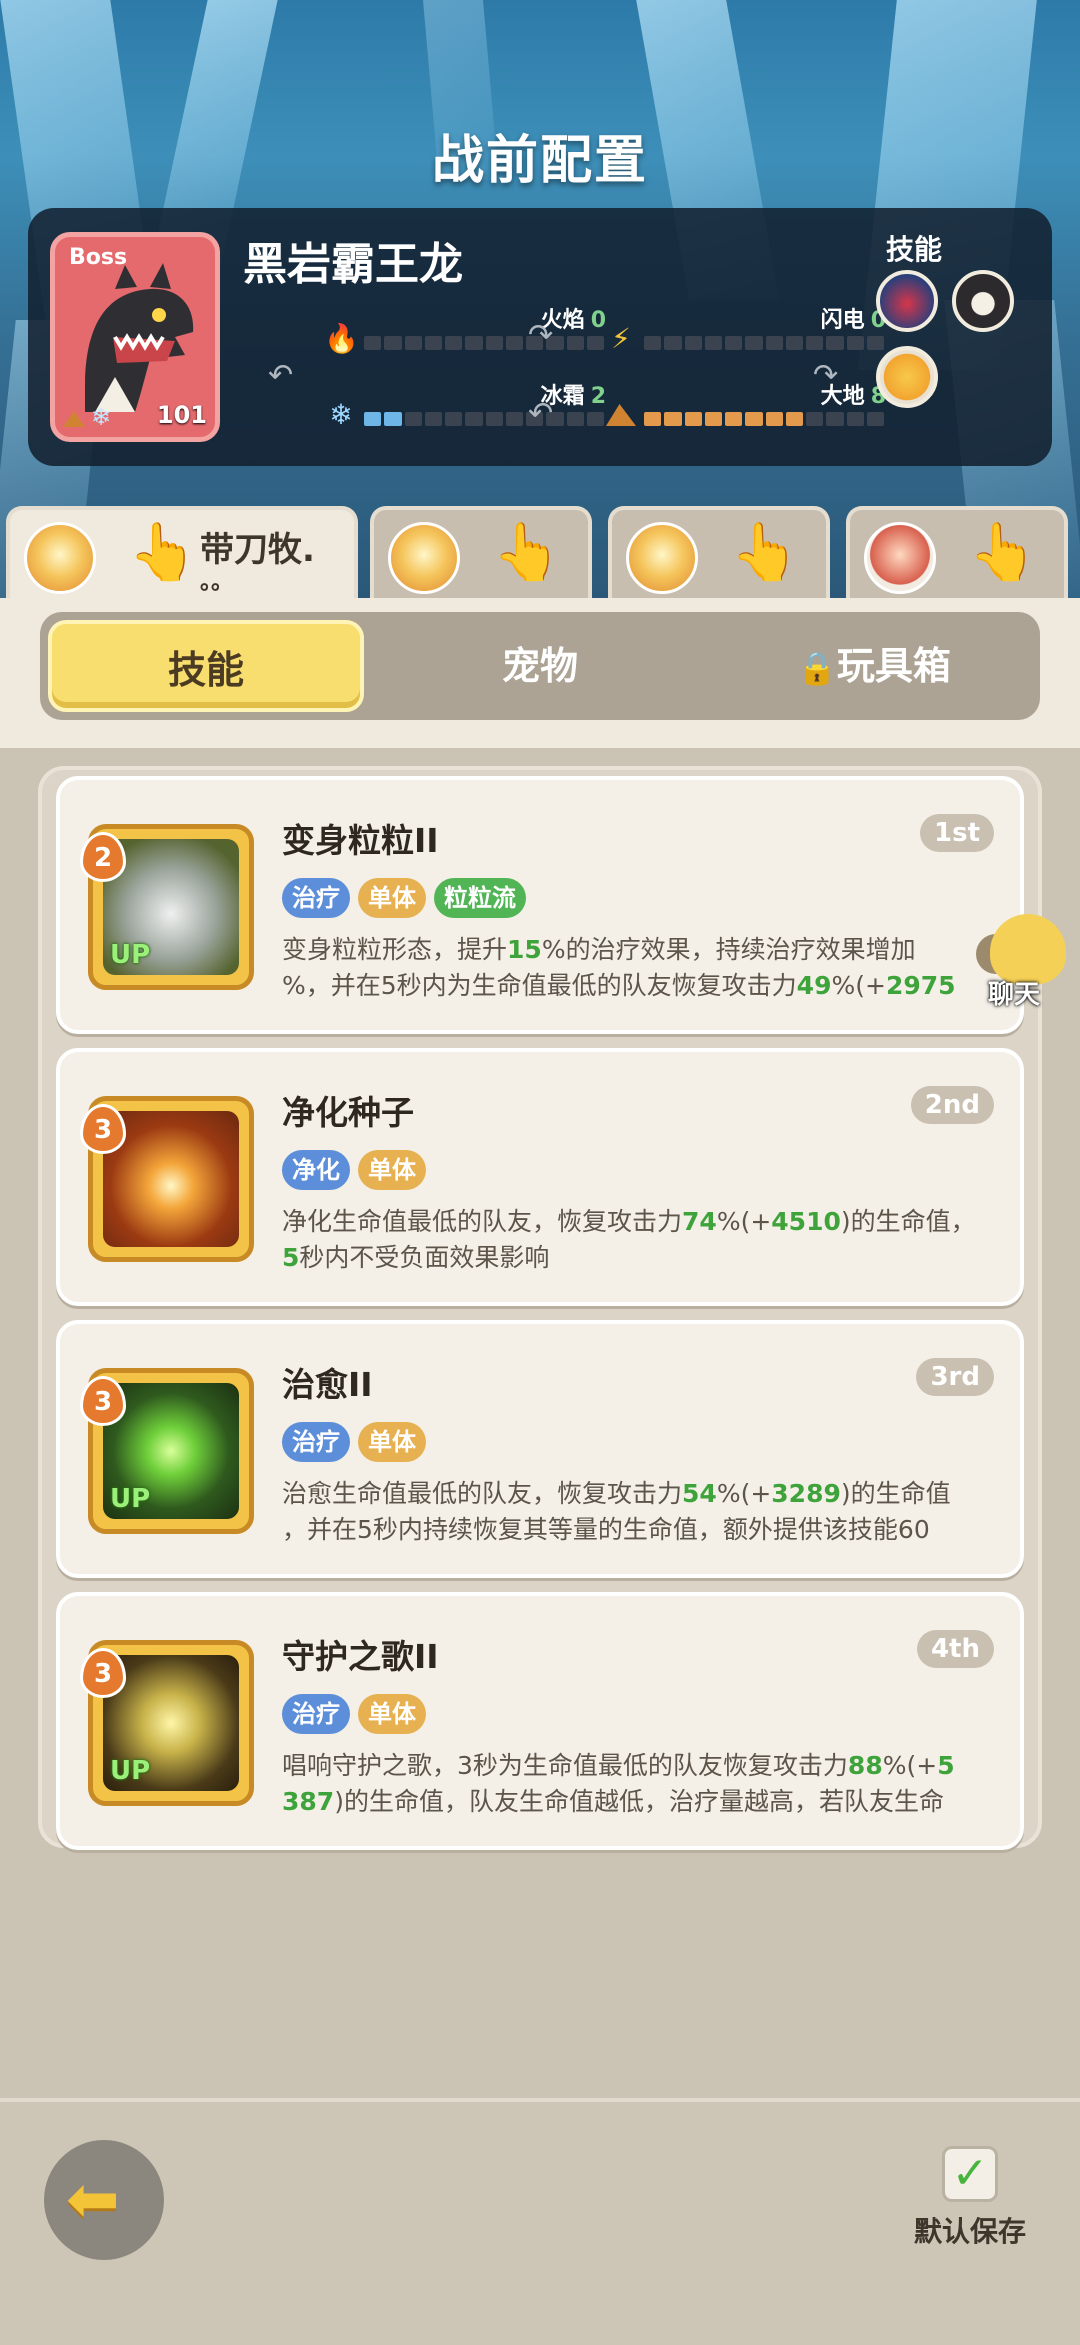  Describe the element at coordinates (955, 1377) in the screenshot. I see `skill-rank: 3rd` at that location.